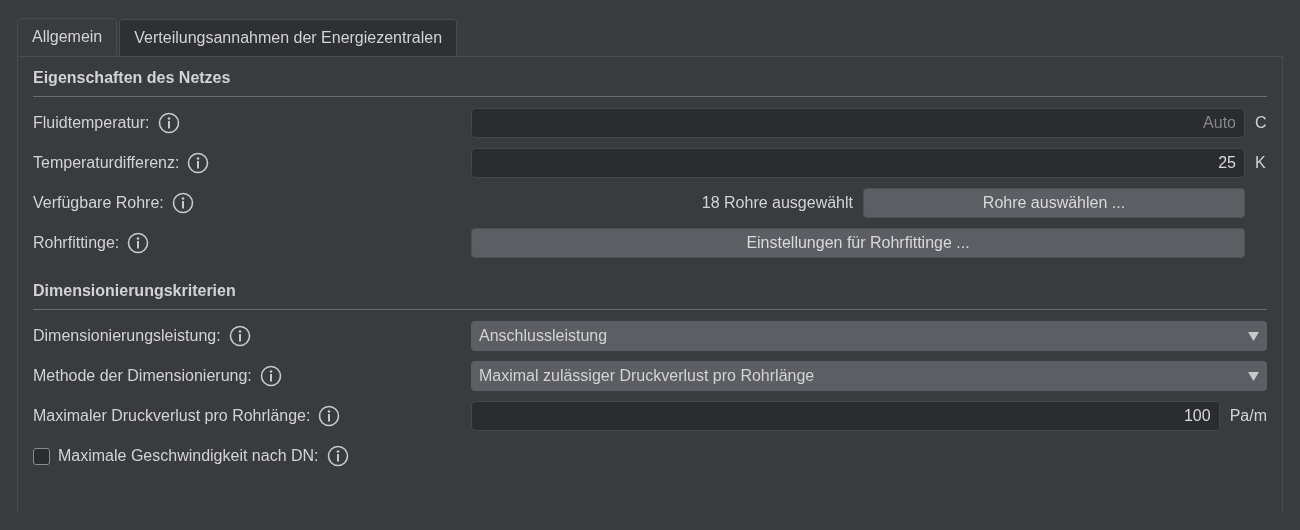 The width and height of the screenshot is (1300, 530). What do you see at coordinates (858, 163) in the screenshot?
I see `number-field: 25` at bounding box center [858, 163].